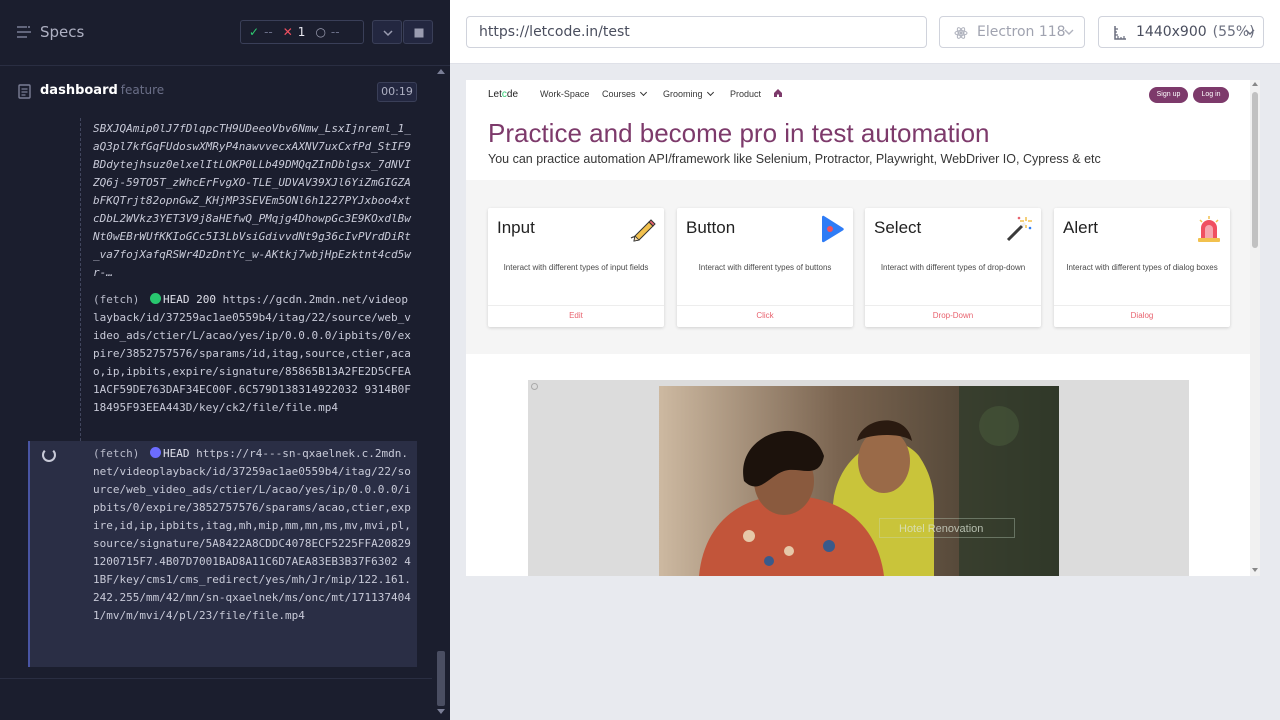 Image resolution: width=1280 pixels, height=720 pixels. I want to click on site-logo: Letcde, so click(503, 94).